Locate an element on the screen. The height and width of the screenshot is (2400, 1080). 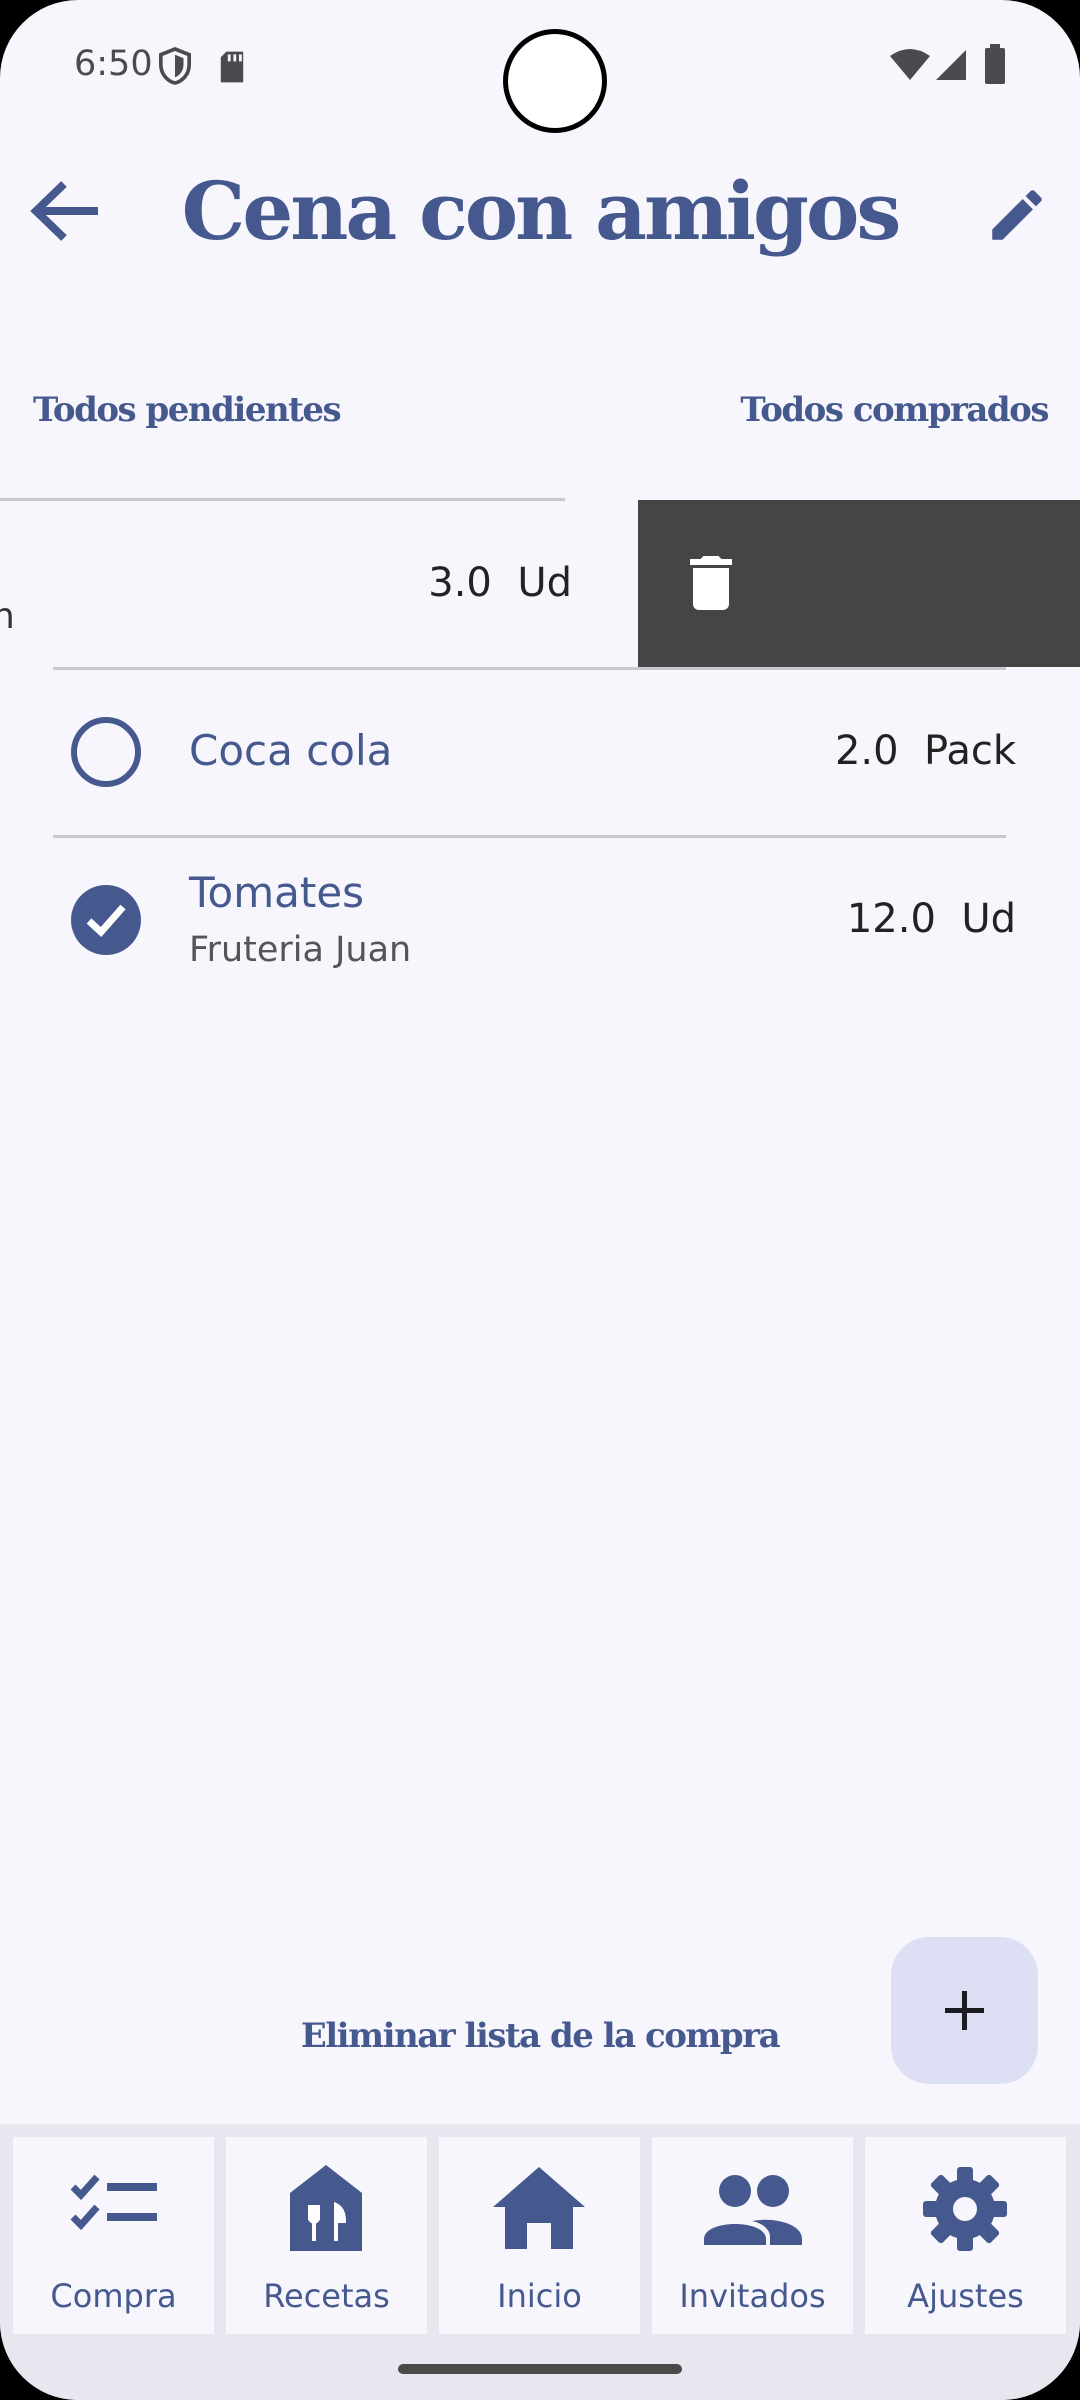
add-item-button is located at coordinates (964, 2010).